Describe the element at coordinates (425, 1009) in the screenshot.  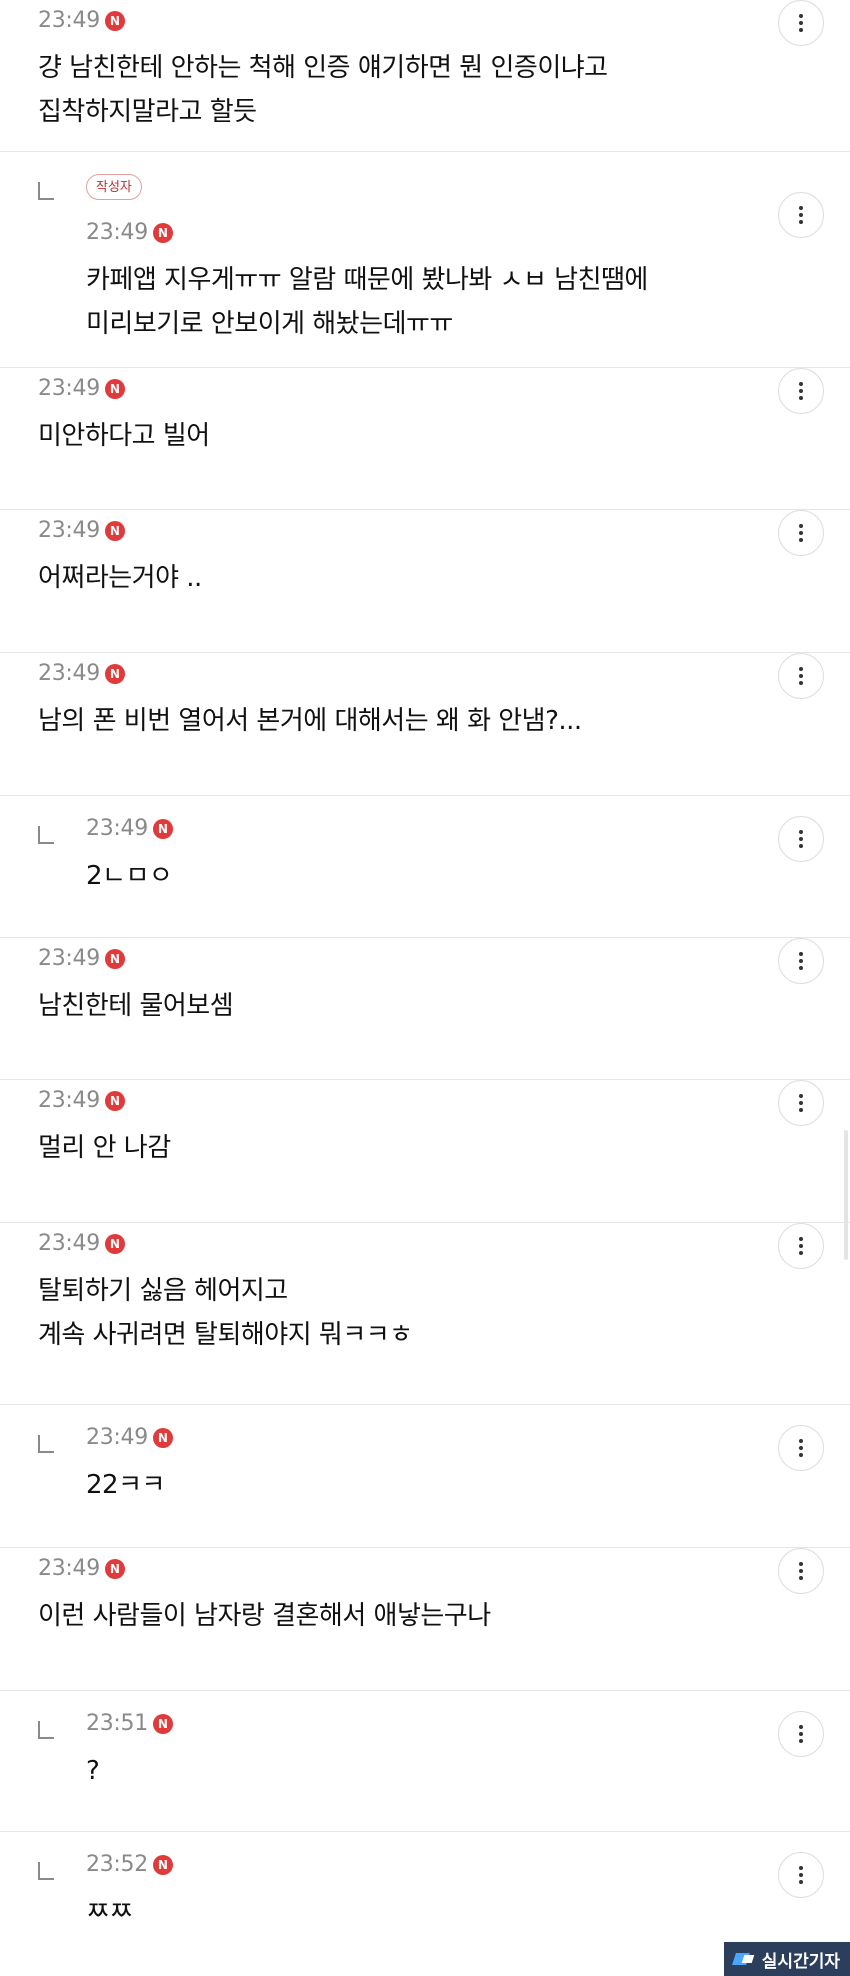
I see `comment-item: 23:49 N 남친한테 물어보셈` at that location.